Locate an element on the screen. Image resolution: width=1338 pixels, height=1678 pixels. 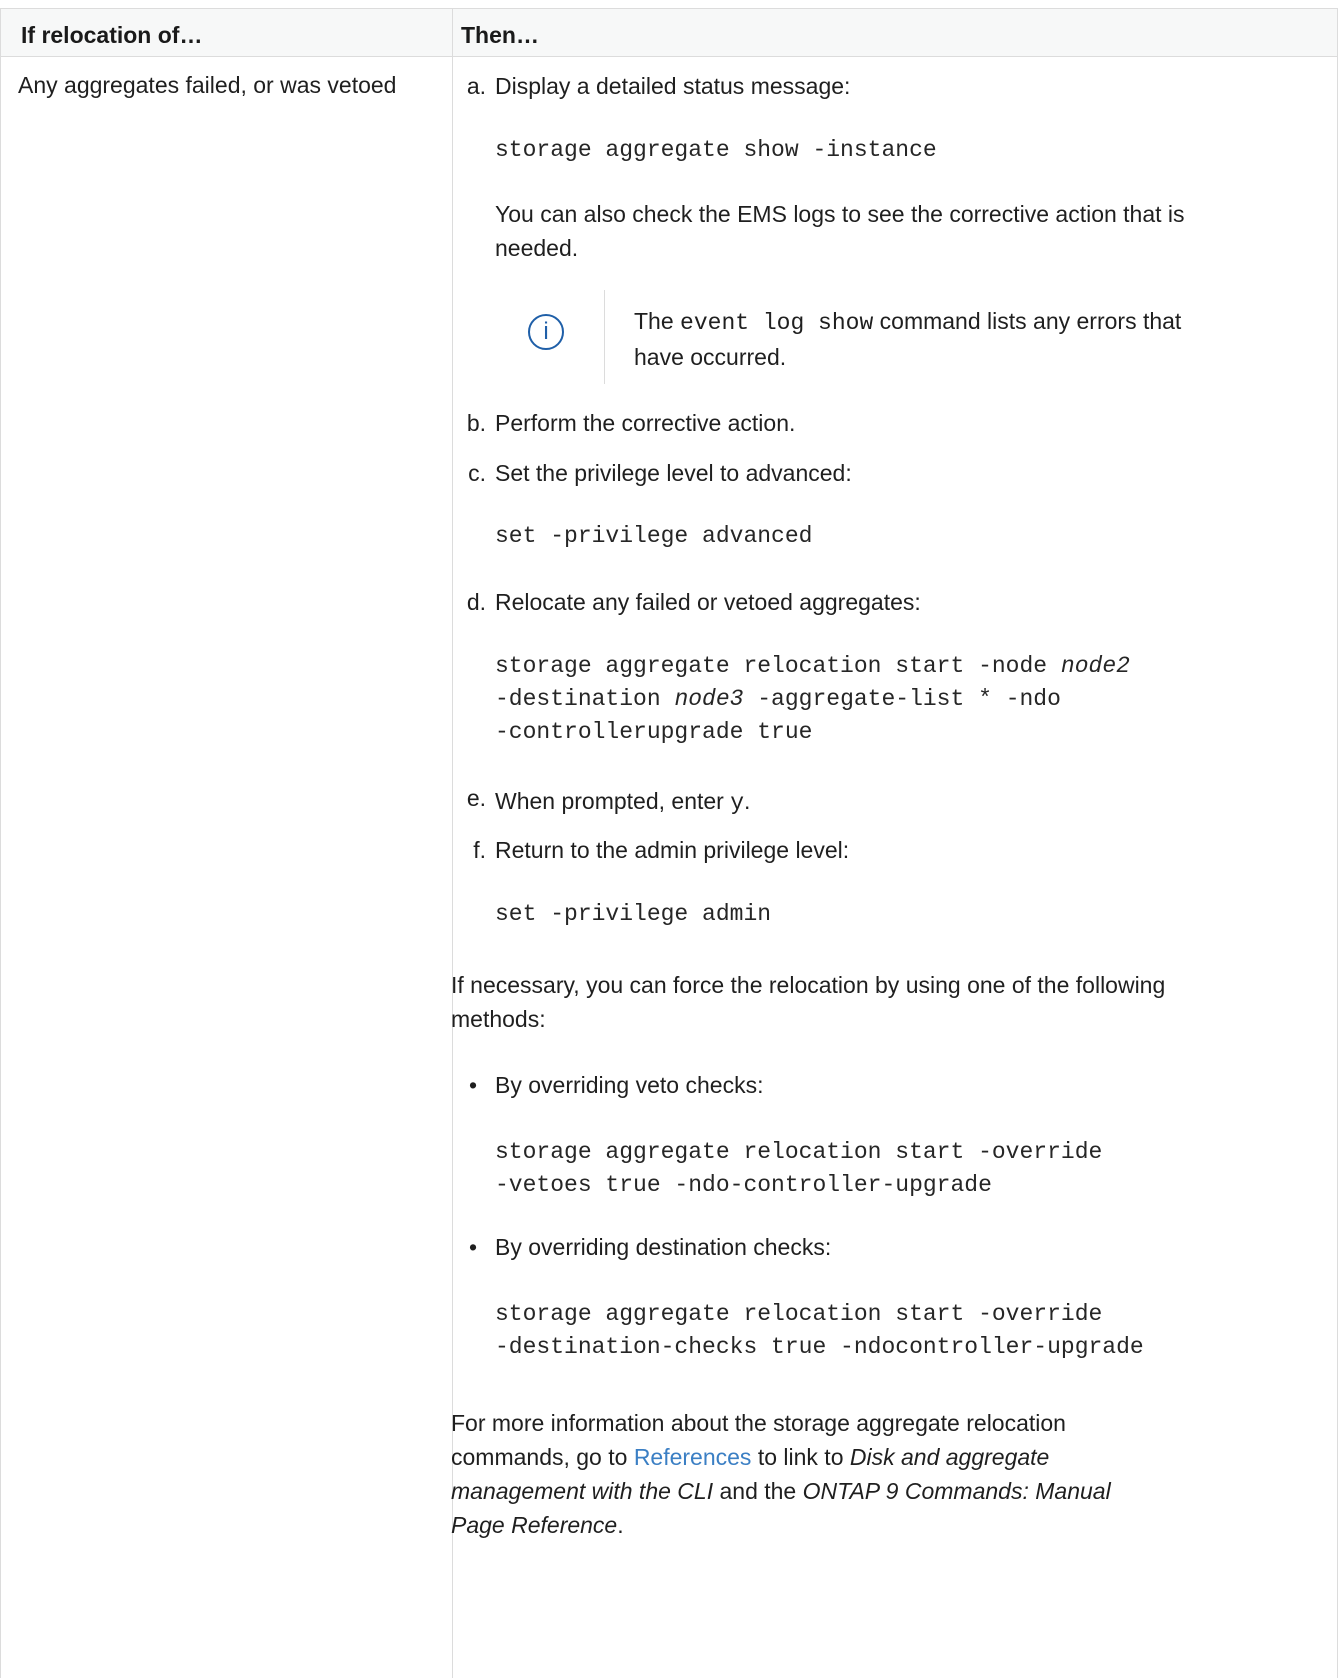
step-d-code-node2: node2 is located at coordinates (1095, 666).